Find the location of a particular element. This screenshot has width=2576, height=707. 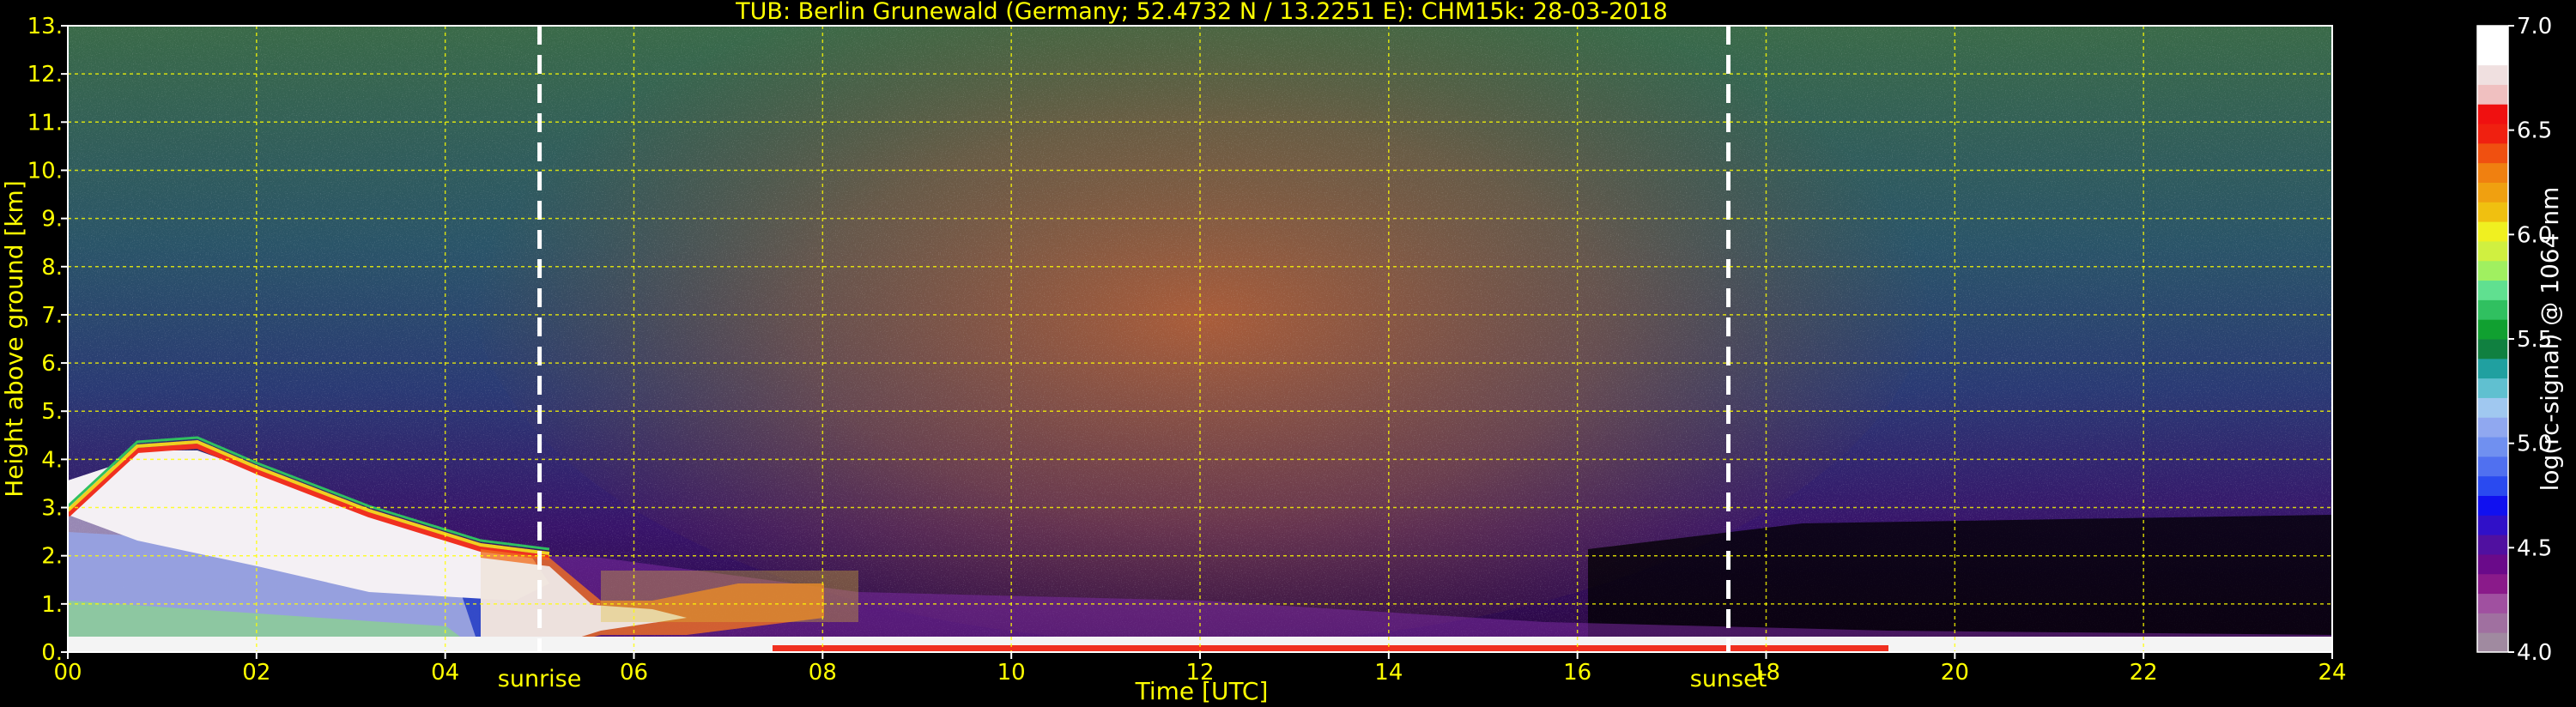

colorbar-tick-label: 6.5 is located at coordinates (2534, 131).